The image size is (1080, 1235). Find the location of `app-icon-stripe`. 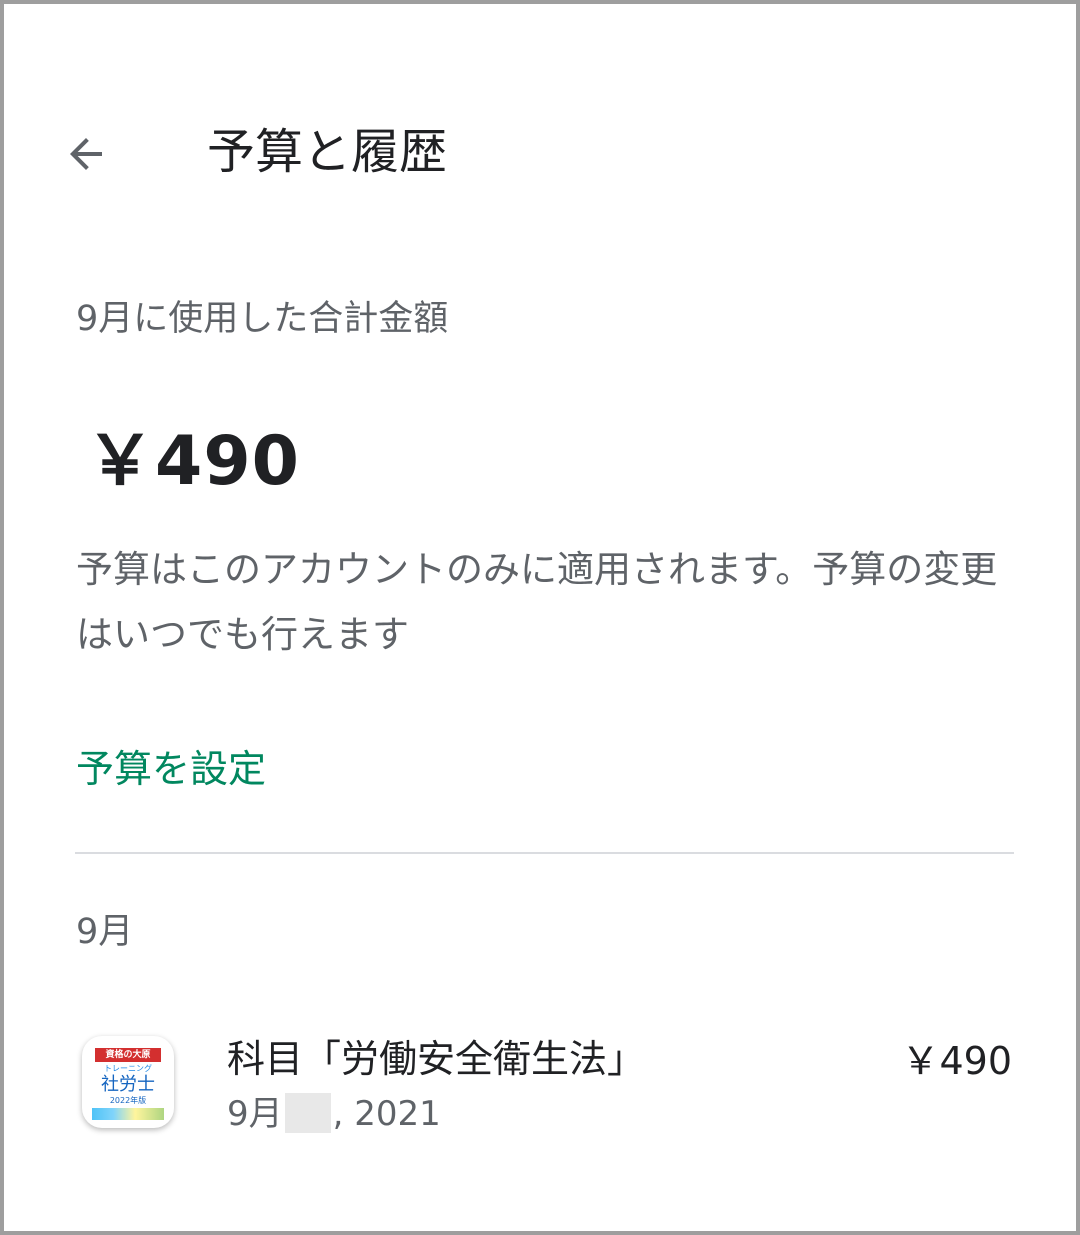

app-icon-stripe is located at coordinates (128, 1114).